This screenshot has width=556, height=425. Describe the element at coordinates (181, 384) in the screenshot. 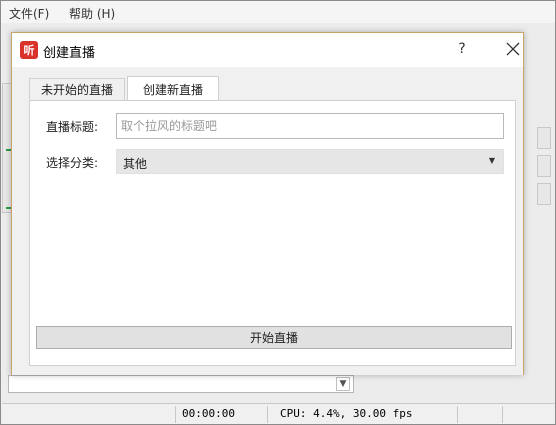

I see `background-dropdown: ▼` at that location.